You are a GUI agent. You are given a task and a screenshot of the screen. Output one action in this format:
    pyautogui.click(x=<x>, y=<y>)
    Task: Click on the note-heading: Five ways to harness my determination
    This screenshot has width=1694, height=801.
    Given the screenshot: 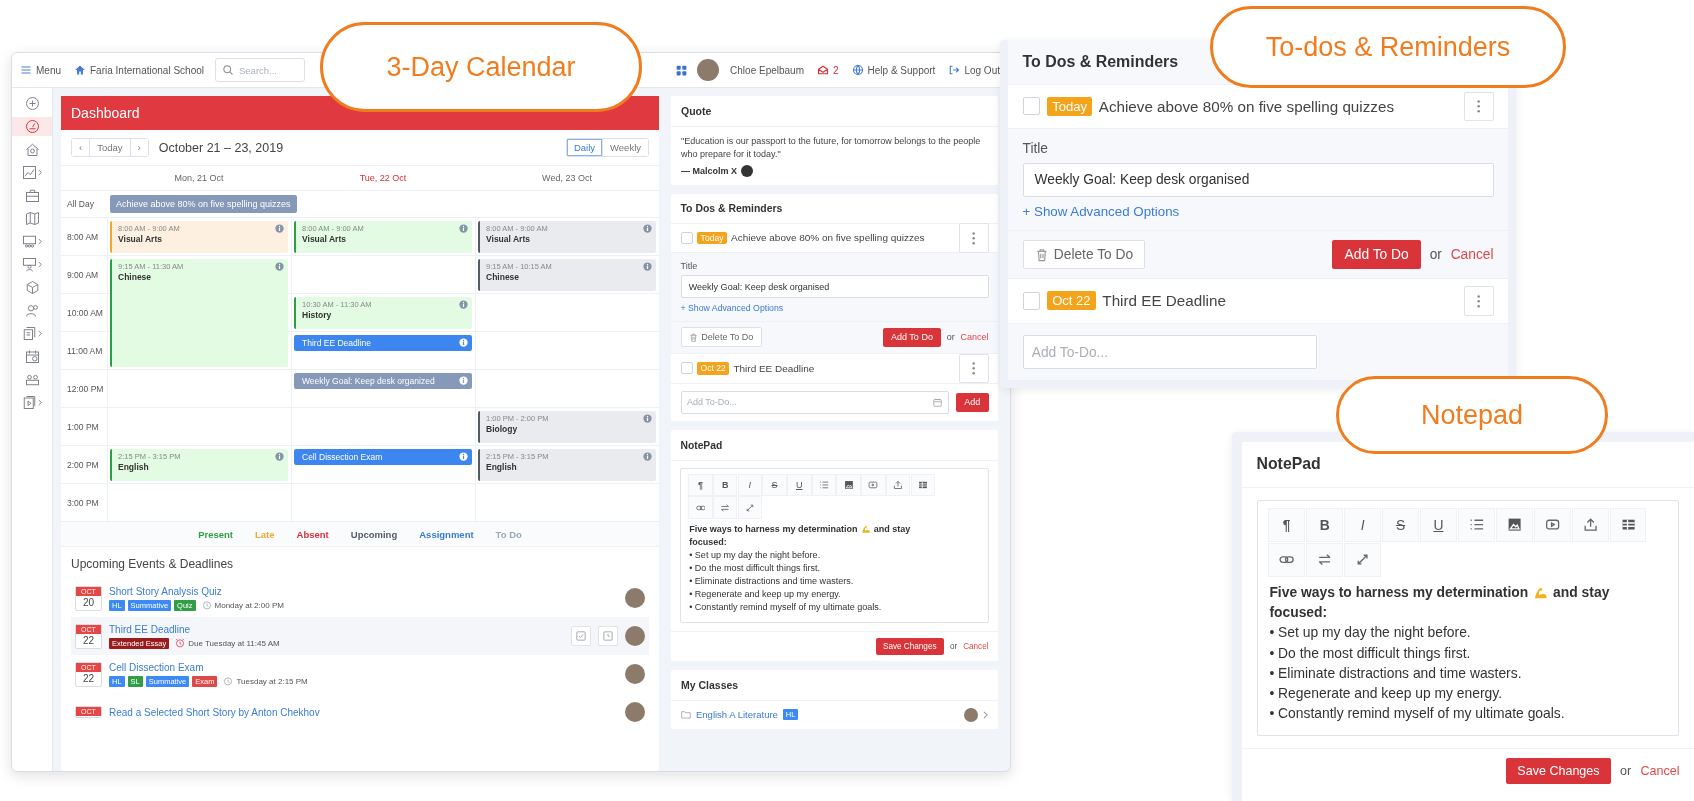 What is the action you would take?
    pyautogui.click(x=773, y=529)
    